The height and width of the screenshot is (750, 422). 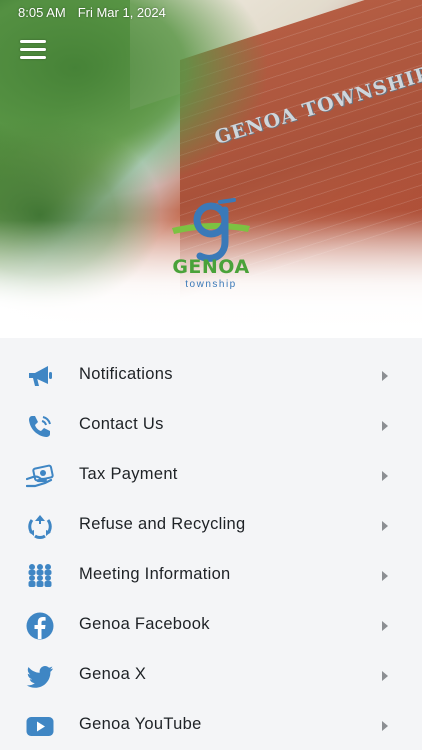 What do you see at coordinates (42, 12) in the screenshot?
I see `status-time: 8:05 AM` at bounding box center [42, 12].